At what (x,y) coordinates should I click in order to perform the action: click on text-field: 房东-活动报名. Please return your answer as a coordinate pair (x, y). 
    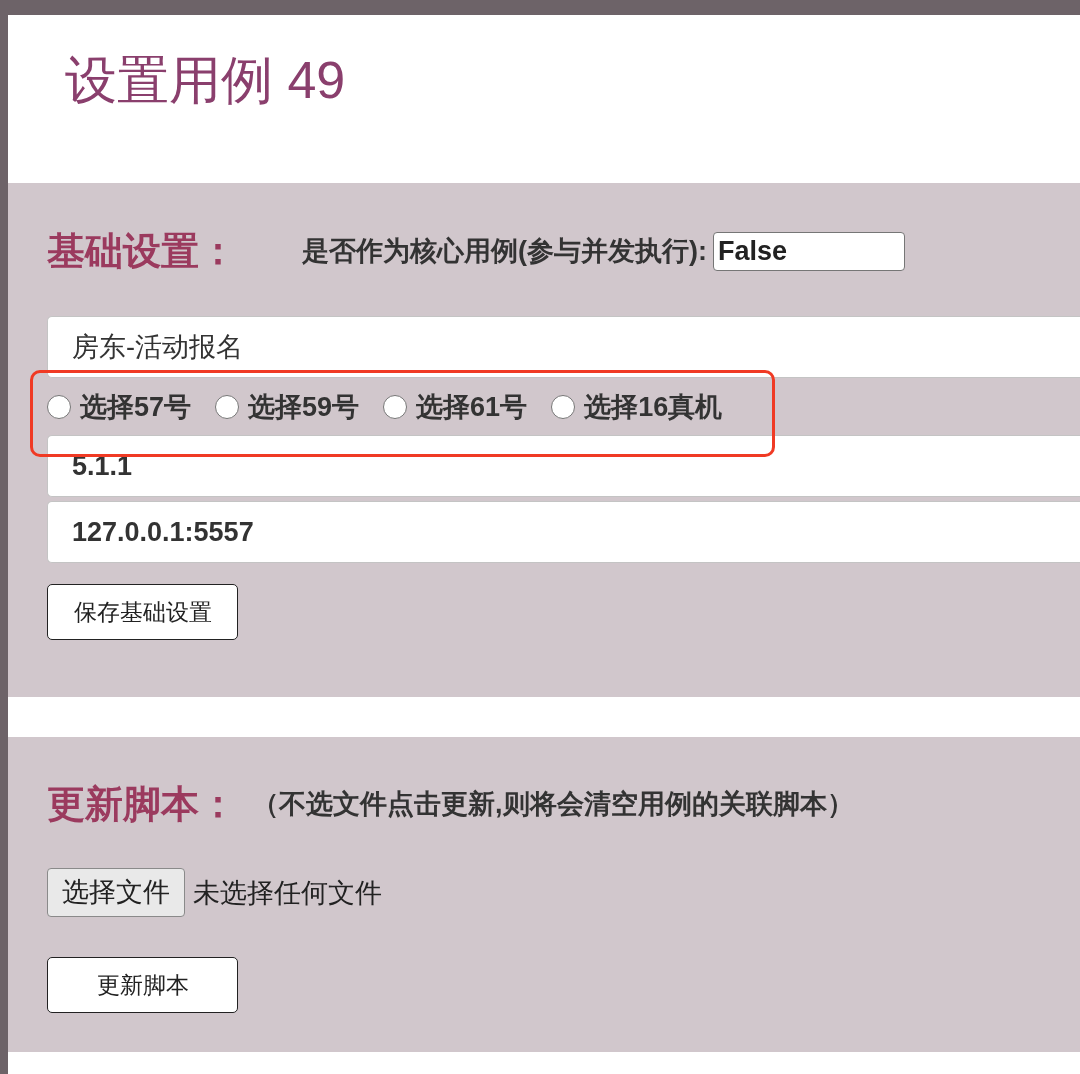
    Looking at the image, I should click on (563, 347).